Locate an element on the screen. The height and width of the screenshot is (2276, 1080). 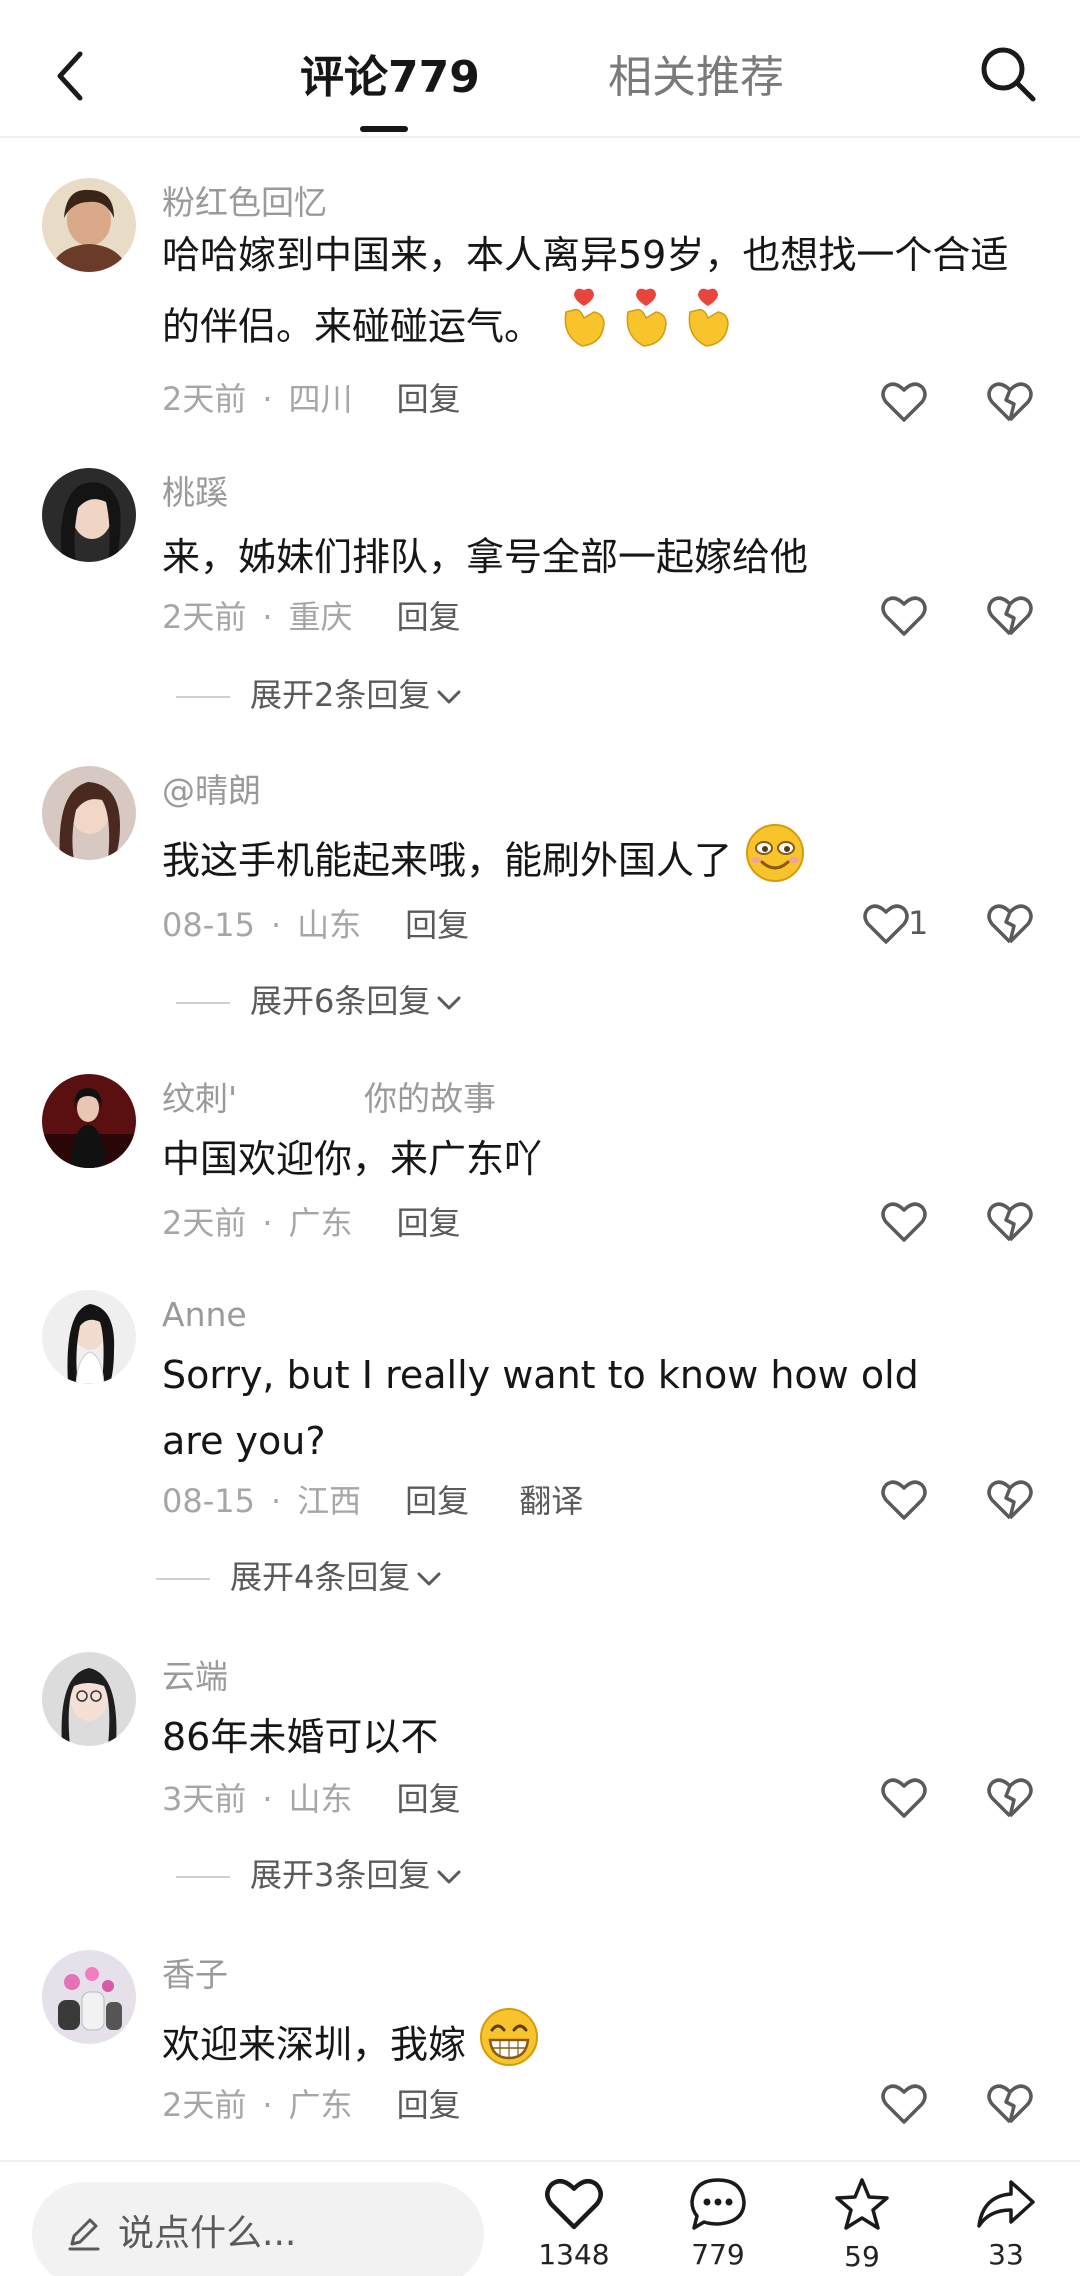
like-button: 1348 is located at coordinates (574, 2224).